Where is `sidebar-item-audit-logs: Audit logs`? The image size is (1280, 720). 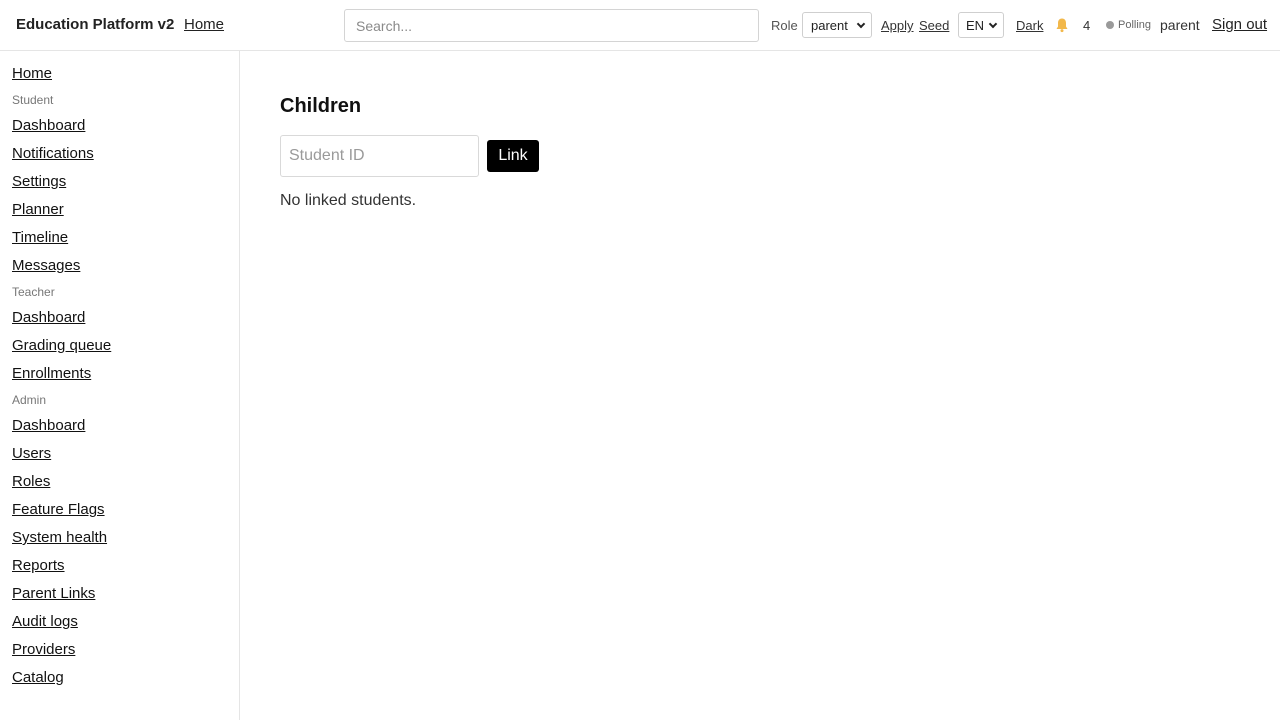
sidebar-item-audit-logs: Audit logs is located at coordinates (45, 621).